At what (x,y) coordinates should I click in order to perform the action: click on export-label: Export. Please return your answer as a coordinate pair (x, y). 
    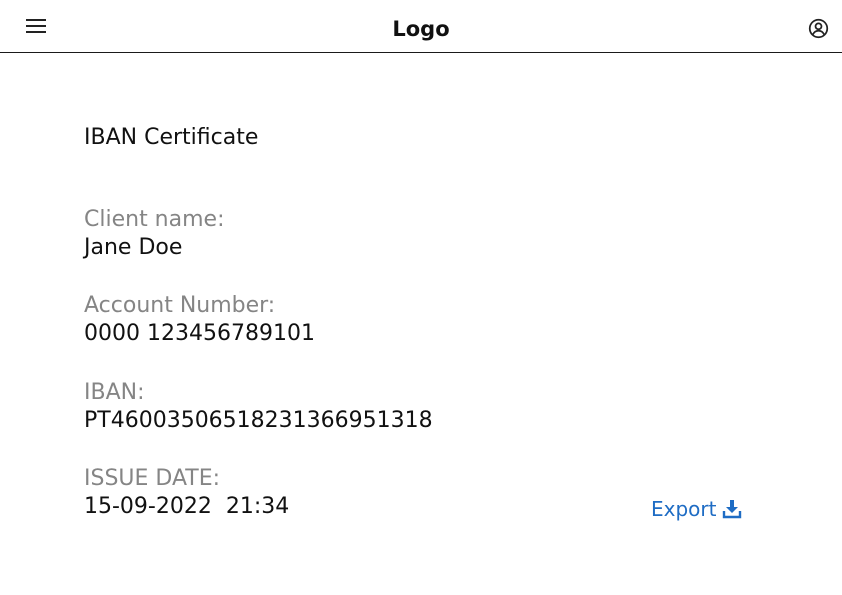
    Looking at the image, I should click on (684, 509).